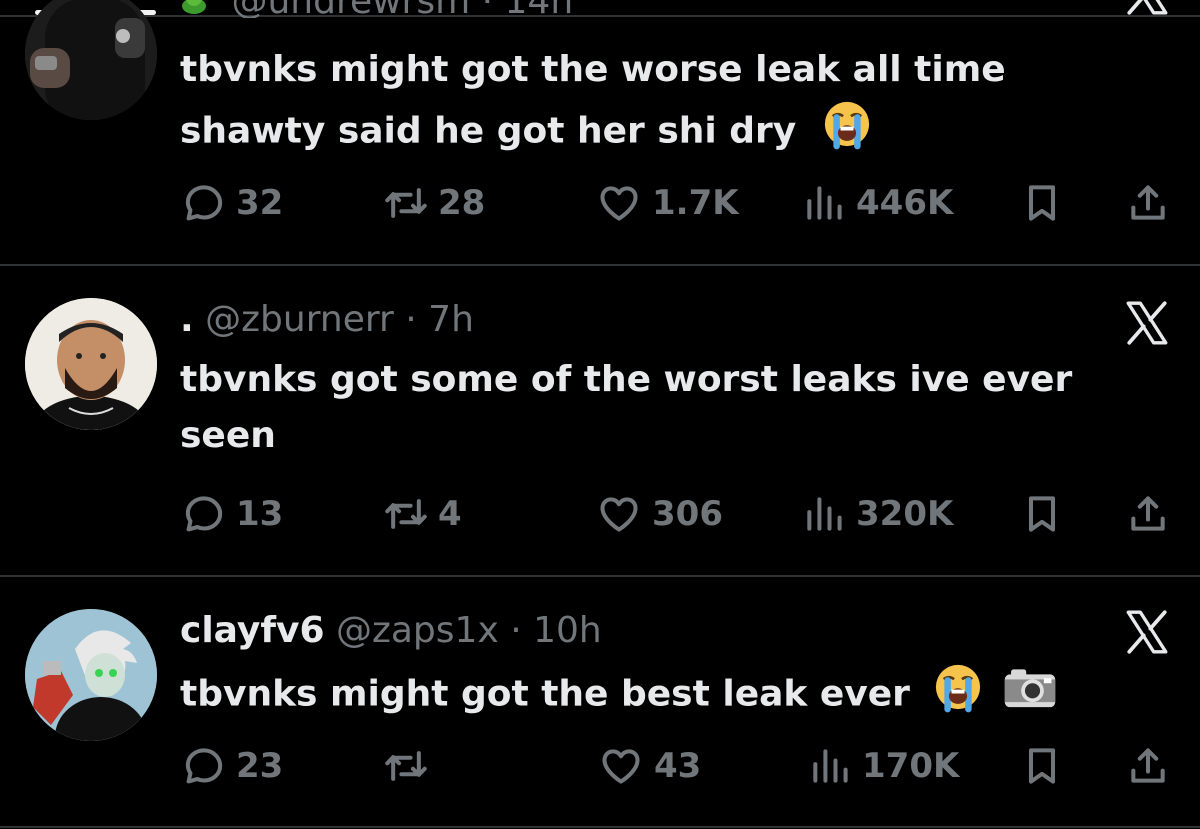 The image size is (1200, 829). What do you see at coordinates (252, 630) in the screenshot?
I see `display-name: clayfv6` at bounding box center [252, 630].